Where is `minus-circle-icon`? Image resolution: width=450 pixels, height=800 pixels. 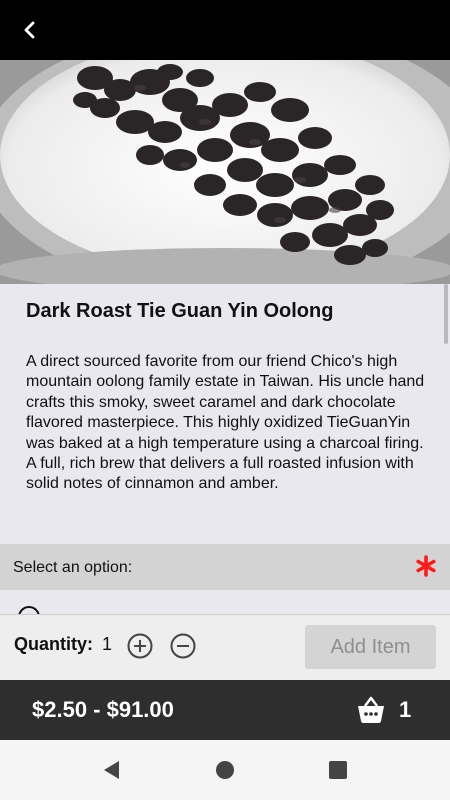
minus-circle-icon is located at coordinates (183, 646).